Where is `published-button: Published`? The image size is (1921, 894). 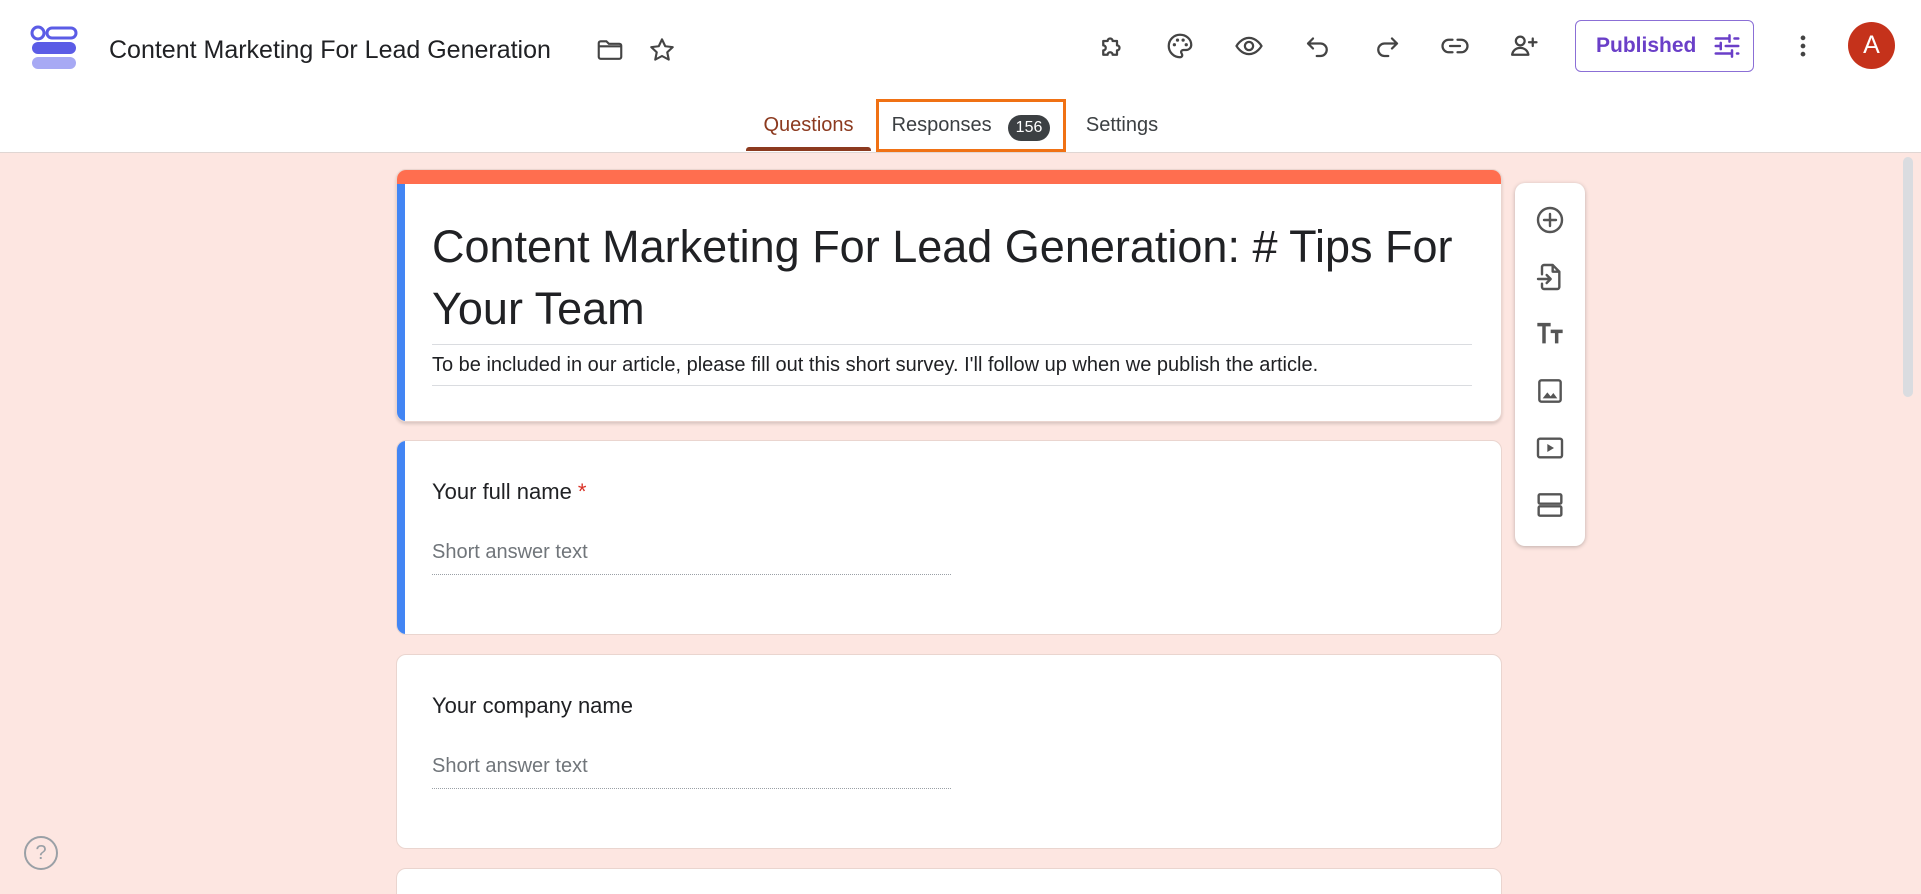 published-button: Published is located at coordinates (1664, 46).